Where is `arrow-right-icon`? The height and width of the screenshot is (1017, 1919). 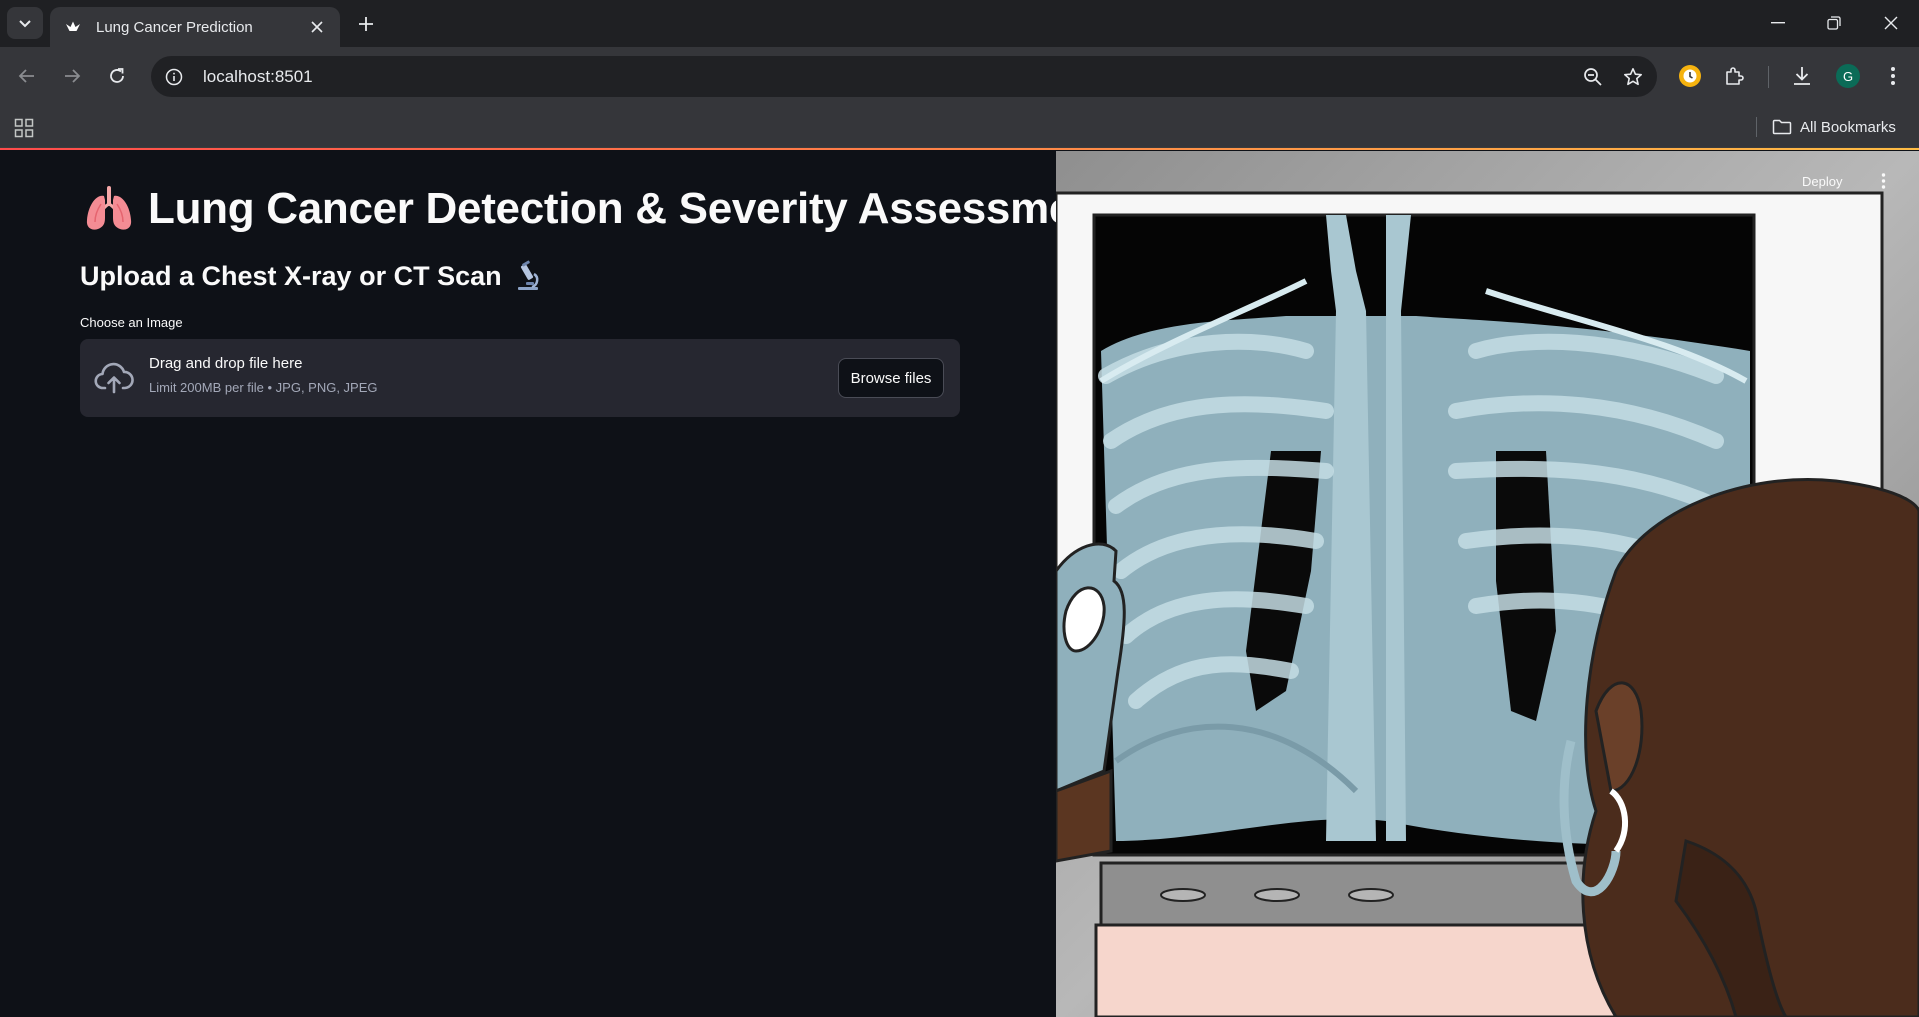 arrow-right-icon is located at coordinates (73, 76).